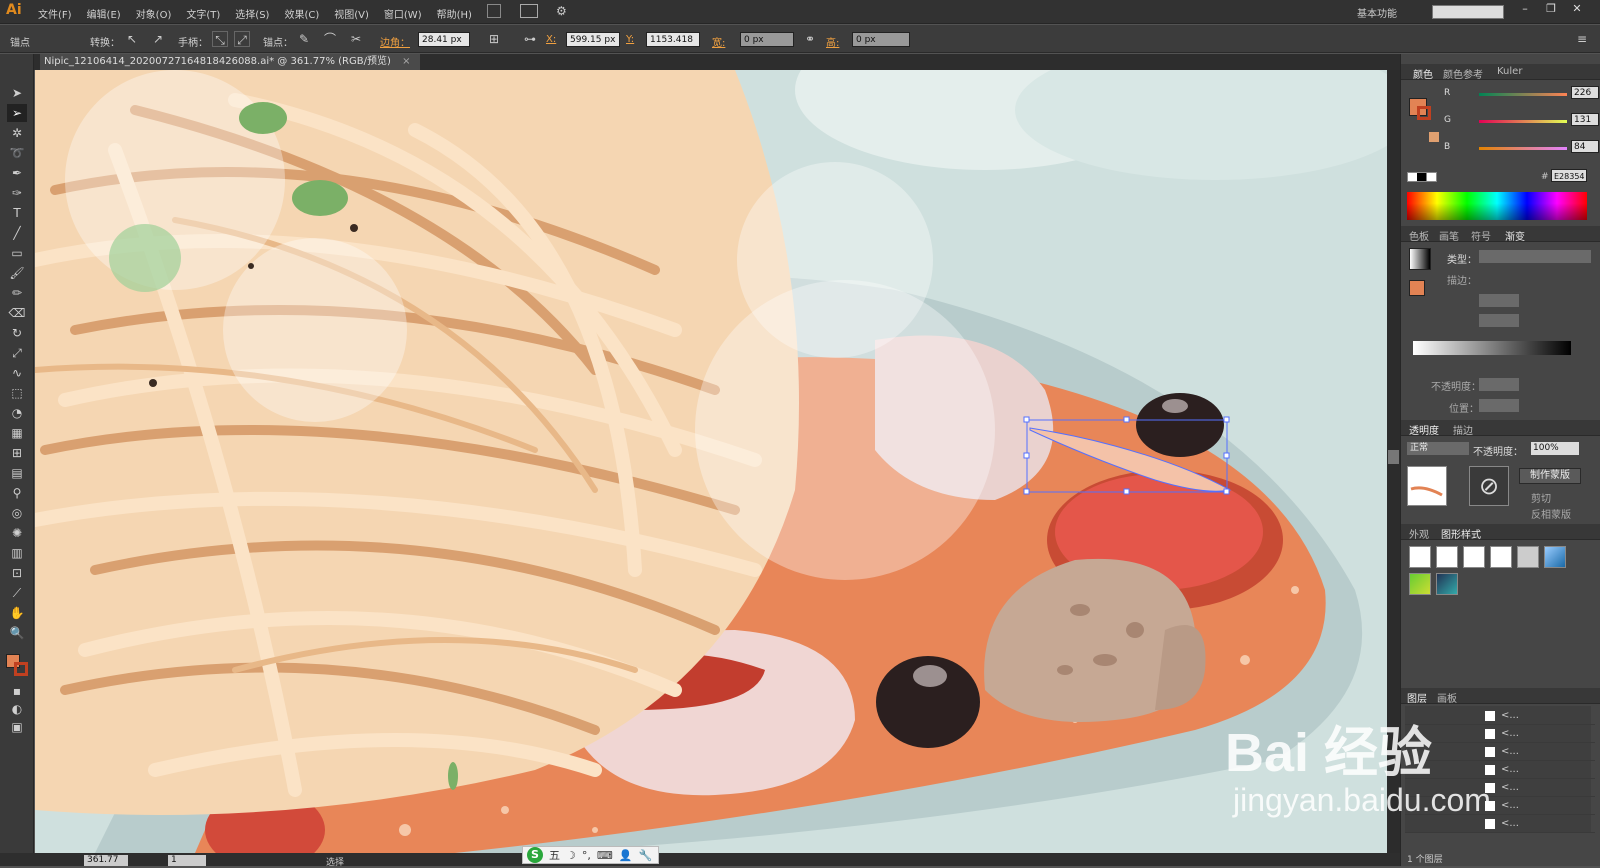 Image resolution: width=1600 pixels, height=868 pixels. I want to click on pen-tool-icon: ✒, so click(17, 173).